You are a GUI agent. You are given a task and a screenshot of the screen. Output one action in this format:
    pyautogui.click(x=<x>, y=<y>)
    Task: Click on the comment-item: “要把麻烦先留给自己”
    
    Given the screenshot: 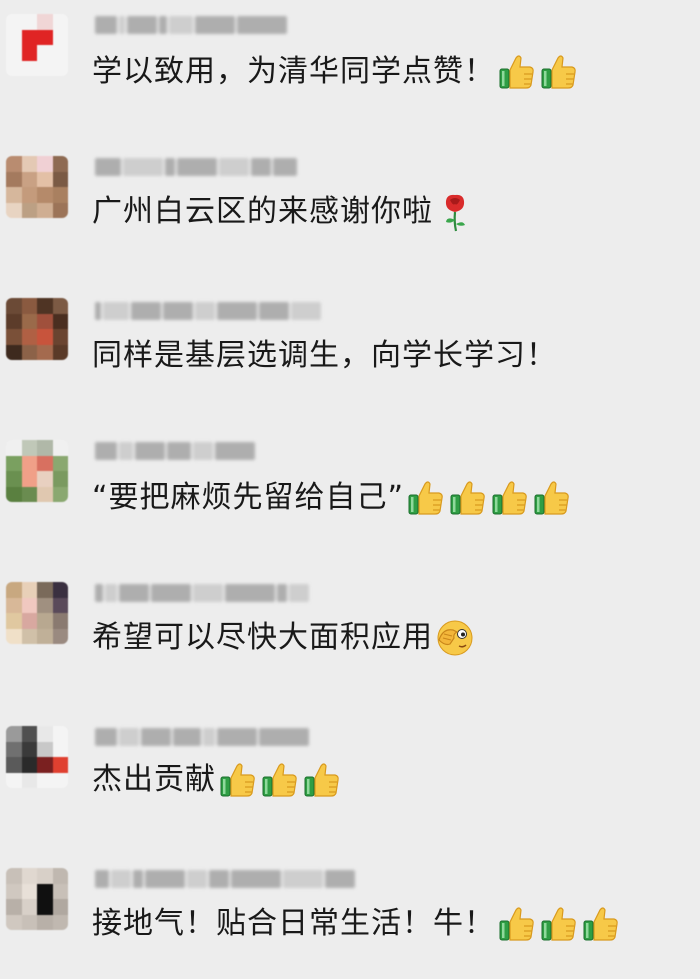 What is the action you would take?
    pyautogui.click(x=350, y=494)
    